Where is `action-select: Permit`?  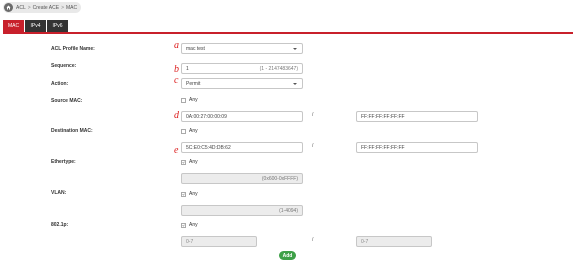
action-select: Permit is located at coordinates (242, 83).